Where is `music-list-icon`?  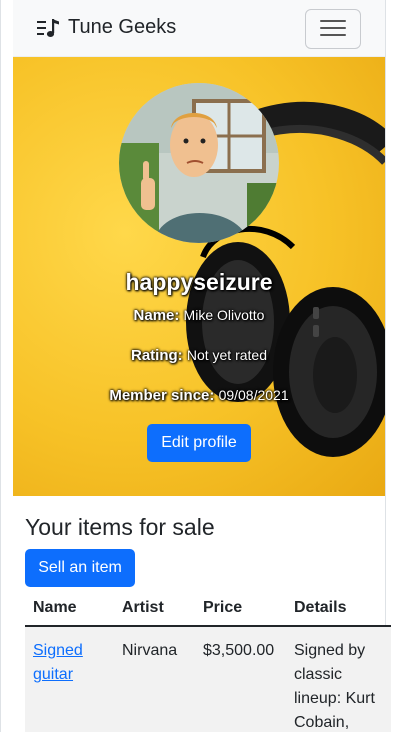 music-list-icon is located at coordinates (49, 28).